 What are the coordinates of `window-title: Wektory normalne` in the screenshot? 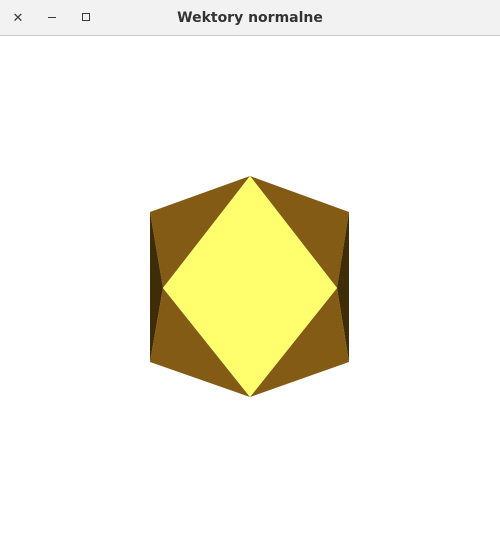 It's located at (250, 18).